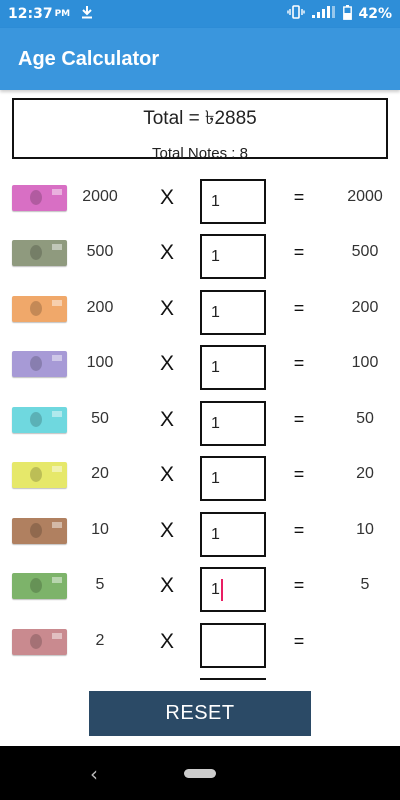 This screenshot has height=800, width=400. Describe the element at coordinates (200, 676) in the screenshot. I see `denomination-row-partial` at that location.